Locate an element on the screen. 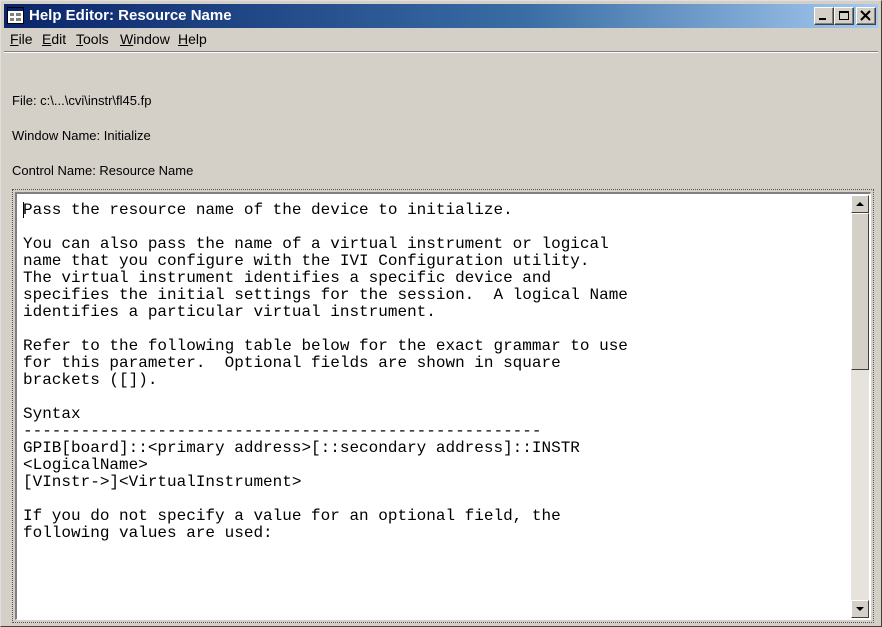 The height and width of the screenshot is (627, 882). menu-separator is located at coordinates (441, 52).